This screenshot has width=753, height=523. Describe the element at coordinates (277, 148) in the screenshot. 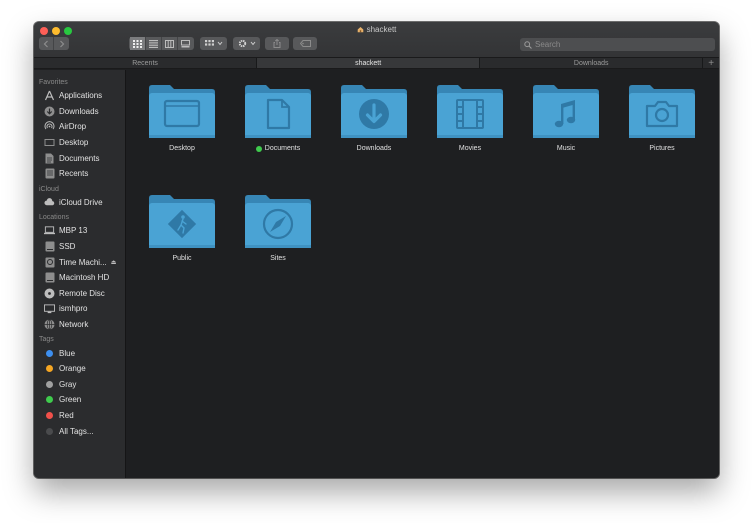

I see `folder-label: Documents` at that location.